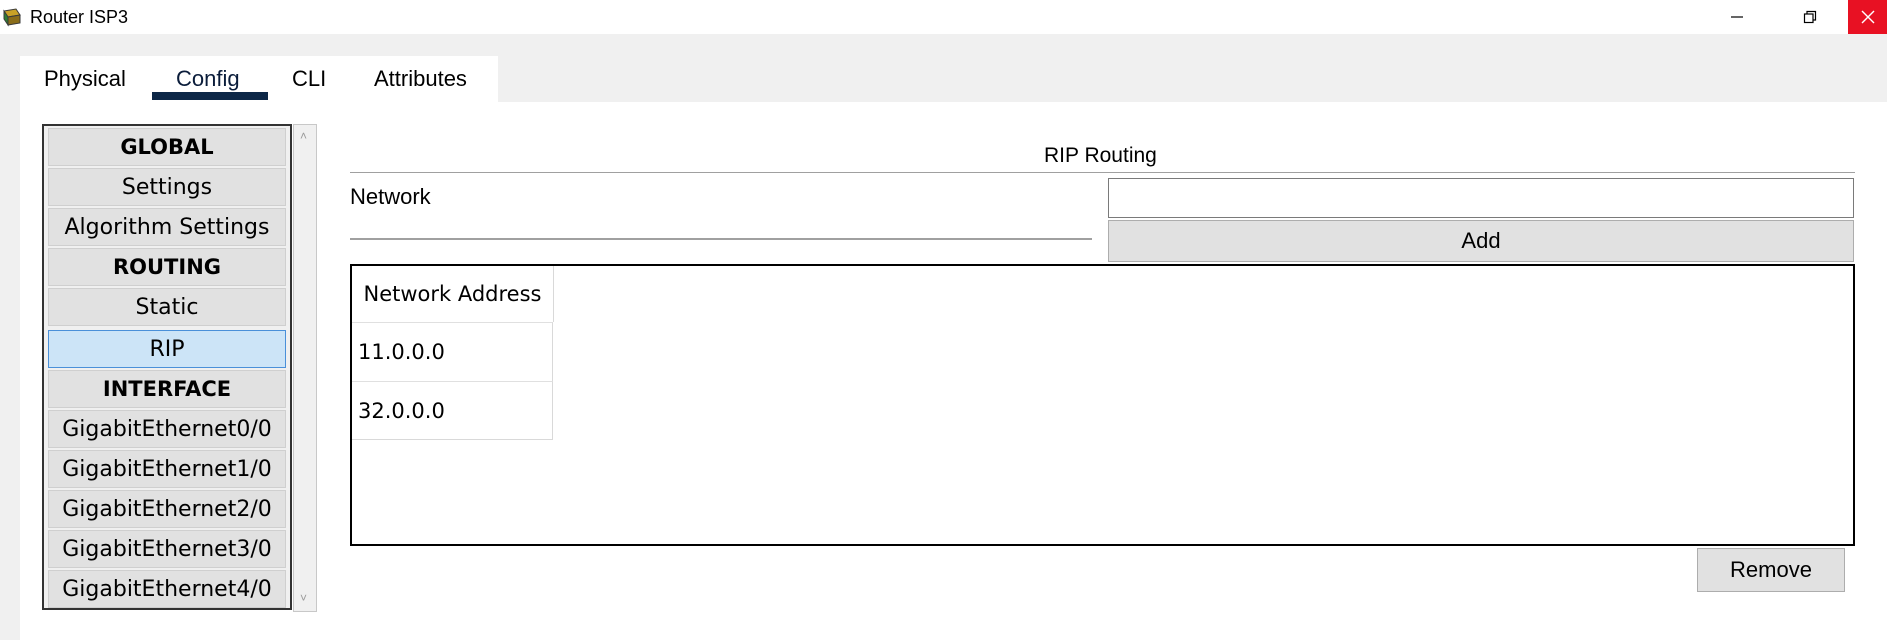 The image size is (1887, 640). What do you see at coordinates (167, 147) in the screenshot?
I see `sidebar-header-global: GLOBAL` at bounding box center [167, 147].